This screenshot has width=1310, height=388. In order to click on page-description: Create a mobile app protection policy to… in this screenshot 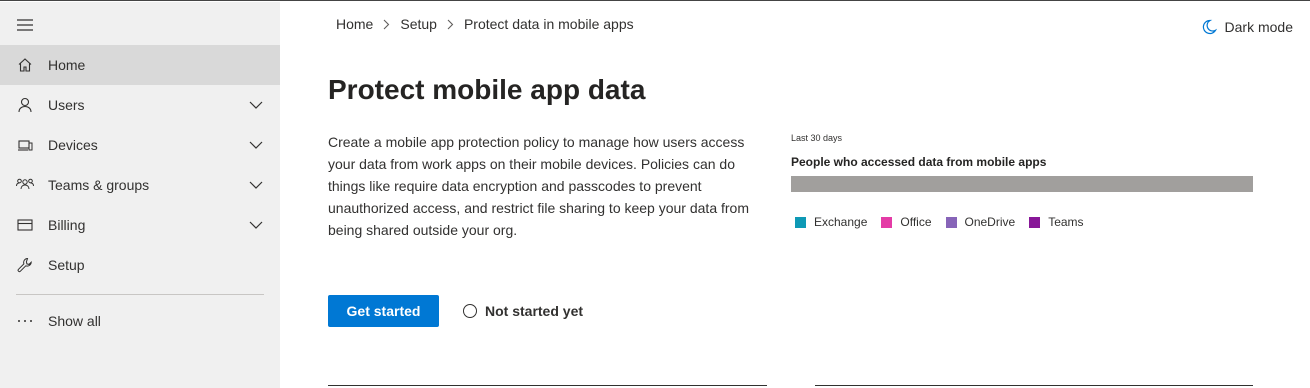, I will do `click(538, 186)`.